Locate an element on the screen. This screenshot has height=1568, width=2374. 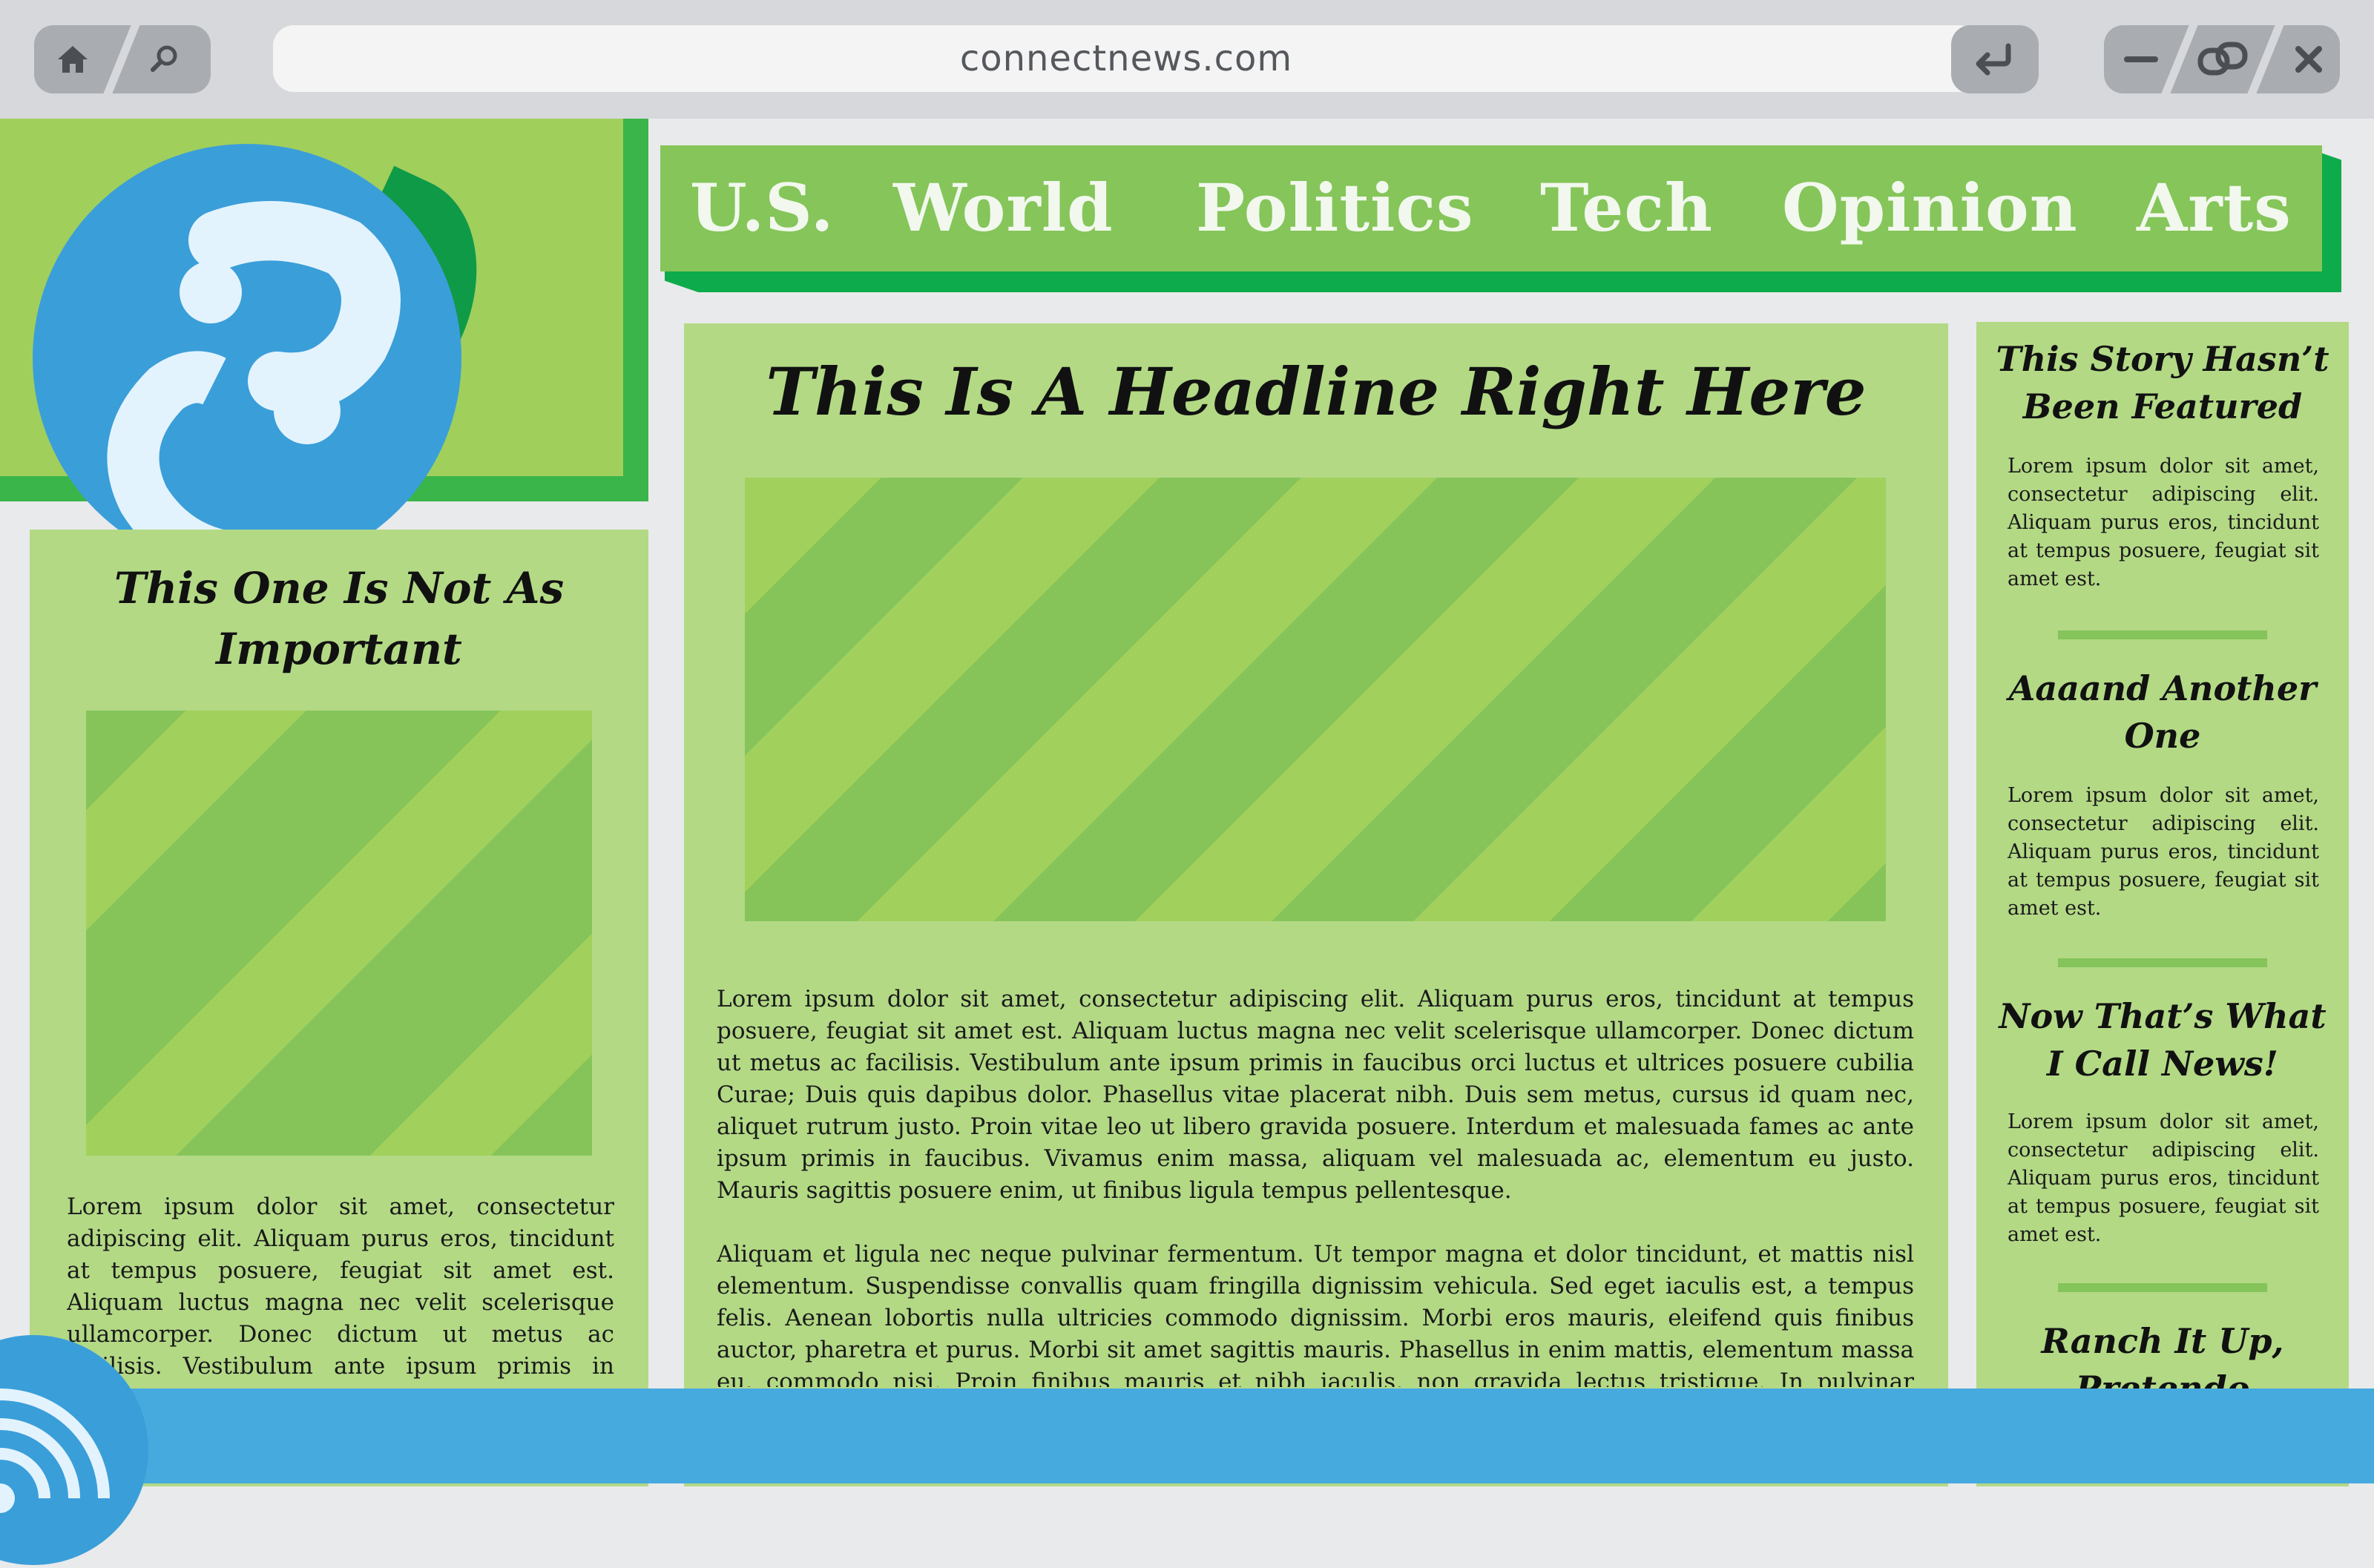
nav-item-politics: Politics is located at coordinates (1335, 208).